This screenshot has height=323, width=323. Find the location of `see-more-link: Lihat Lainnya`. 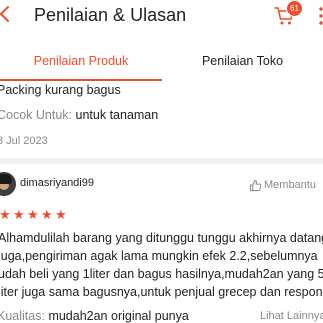

see-more-link: Lihat Lainnya is located at coordinates (291, 316).